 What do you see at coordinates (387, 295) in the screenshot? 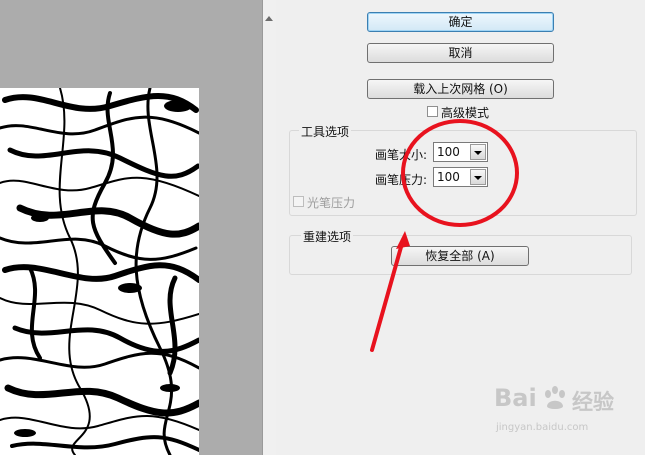
I see `annotation-arrow-shaft` at bounding box center [387, 295].